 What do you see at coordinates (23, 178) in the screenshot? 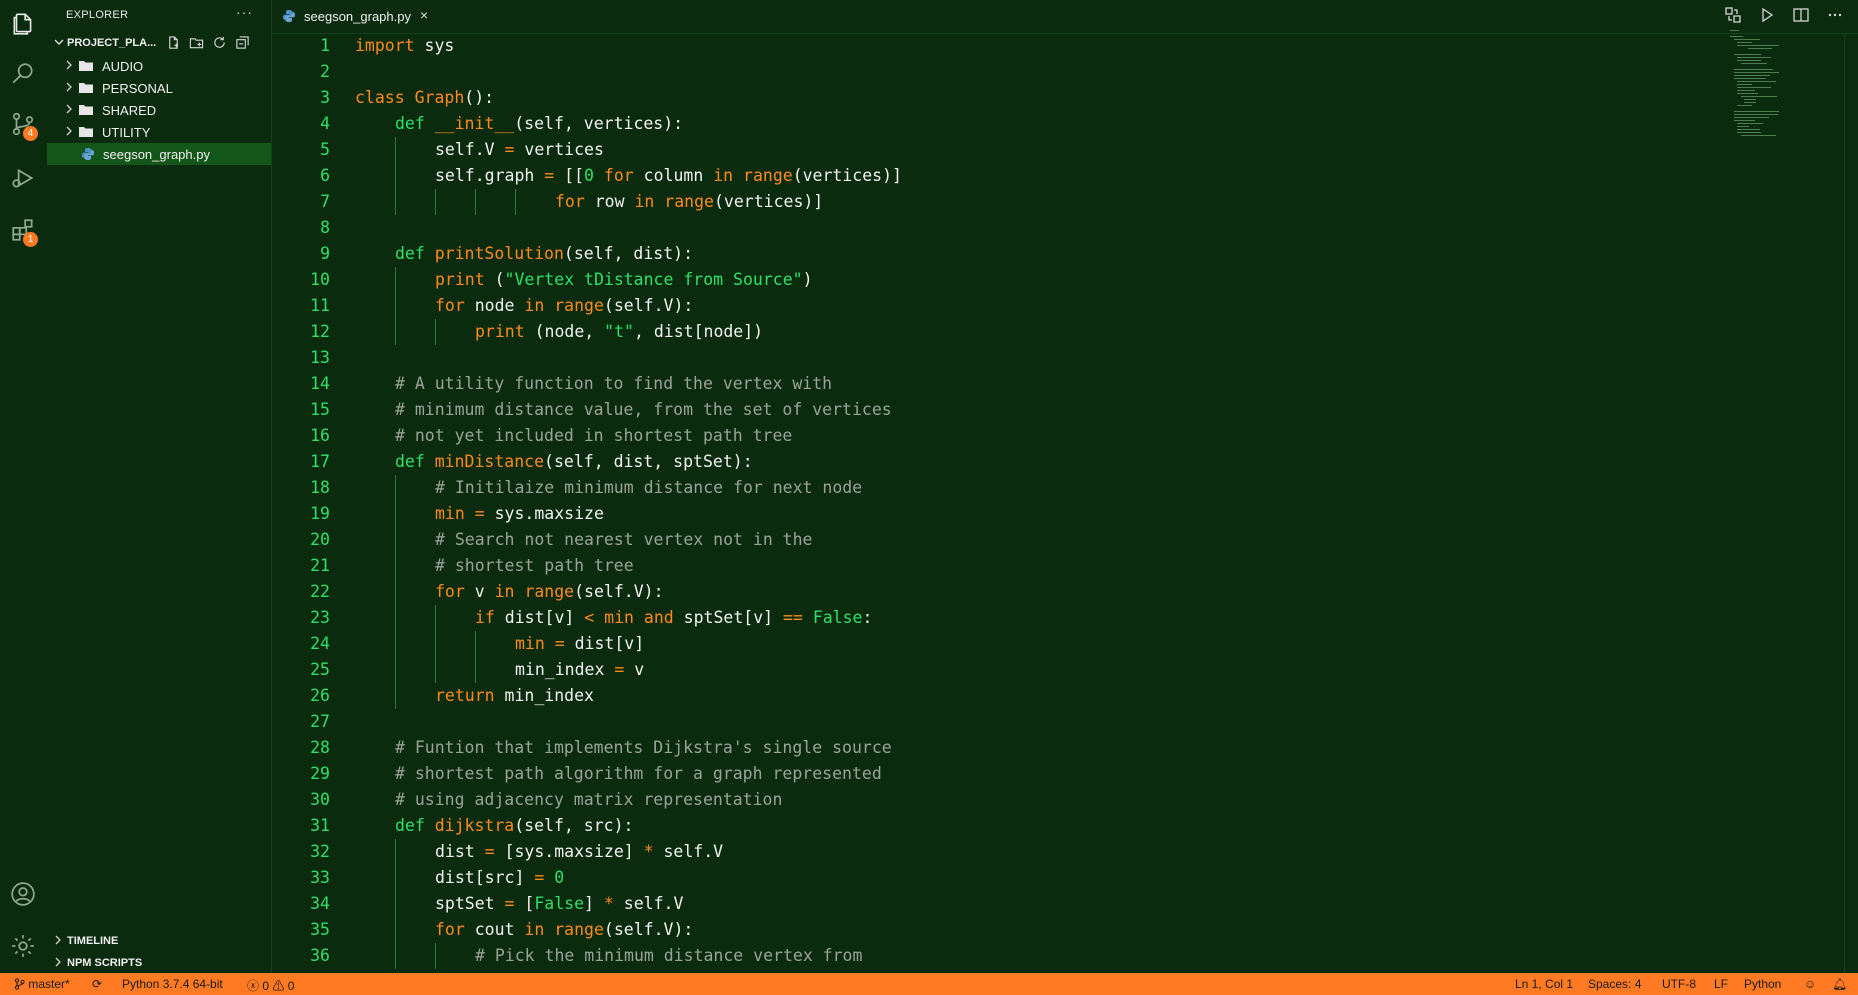
I see `run-debug-icon` at bounding box center [23, 178].